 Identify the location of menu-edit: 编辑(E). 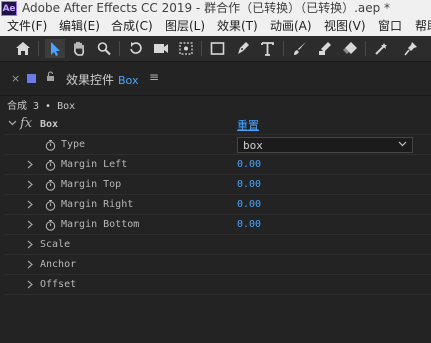
(79, 26).